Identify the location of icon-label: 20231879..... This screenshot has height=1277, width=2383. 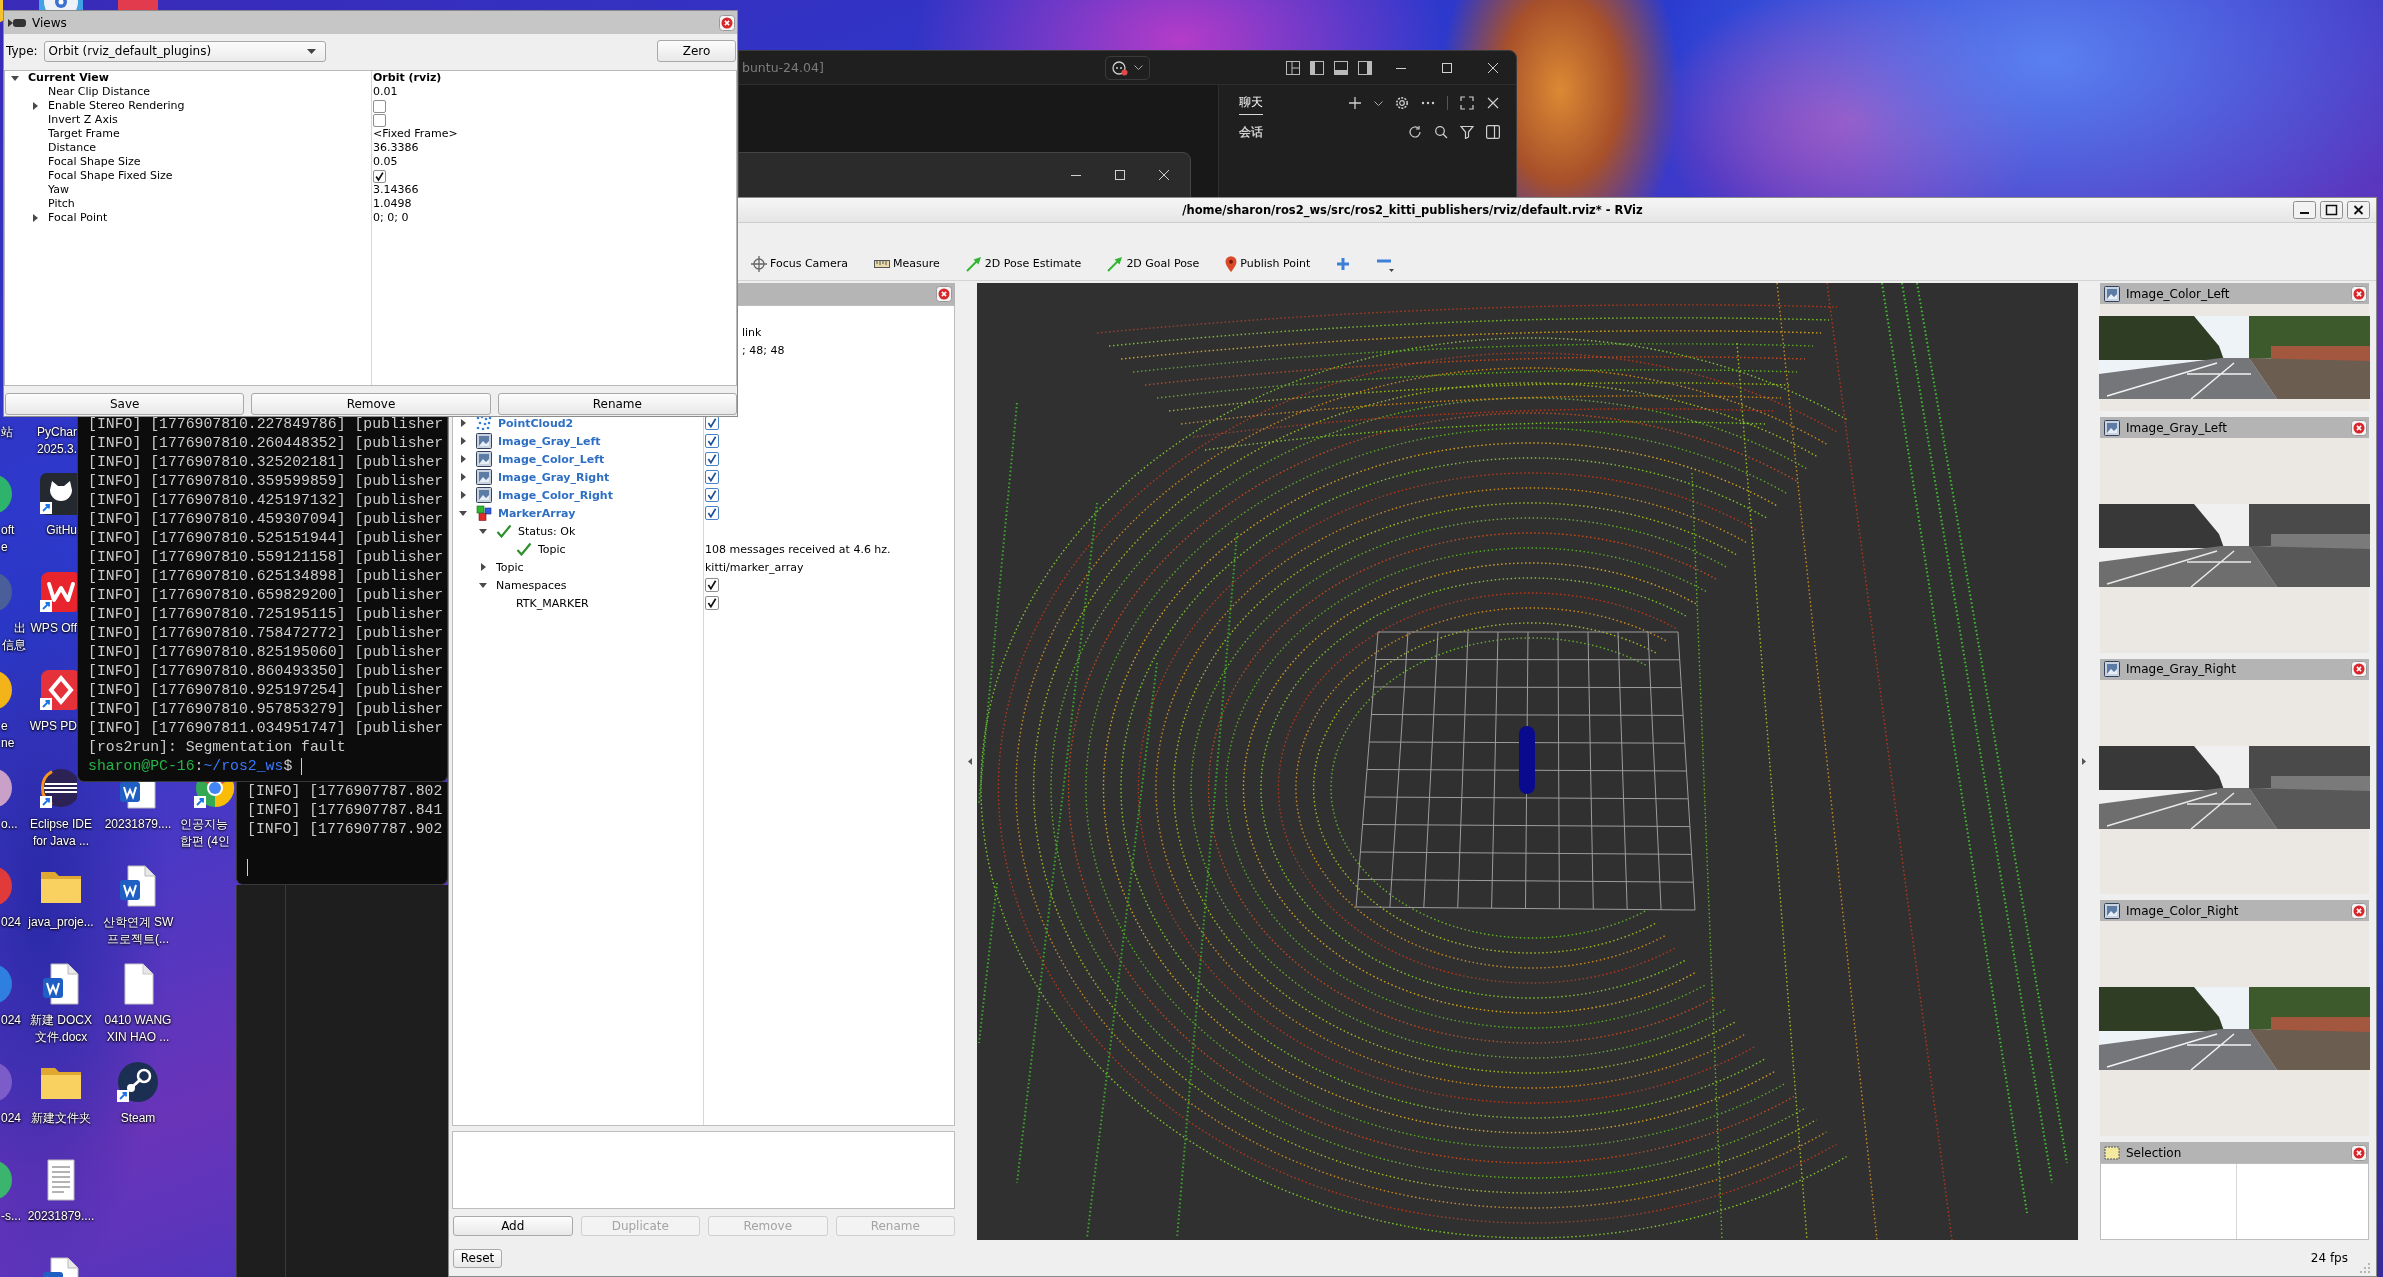
(61, 1216).